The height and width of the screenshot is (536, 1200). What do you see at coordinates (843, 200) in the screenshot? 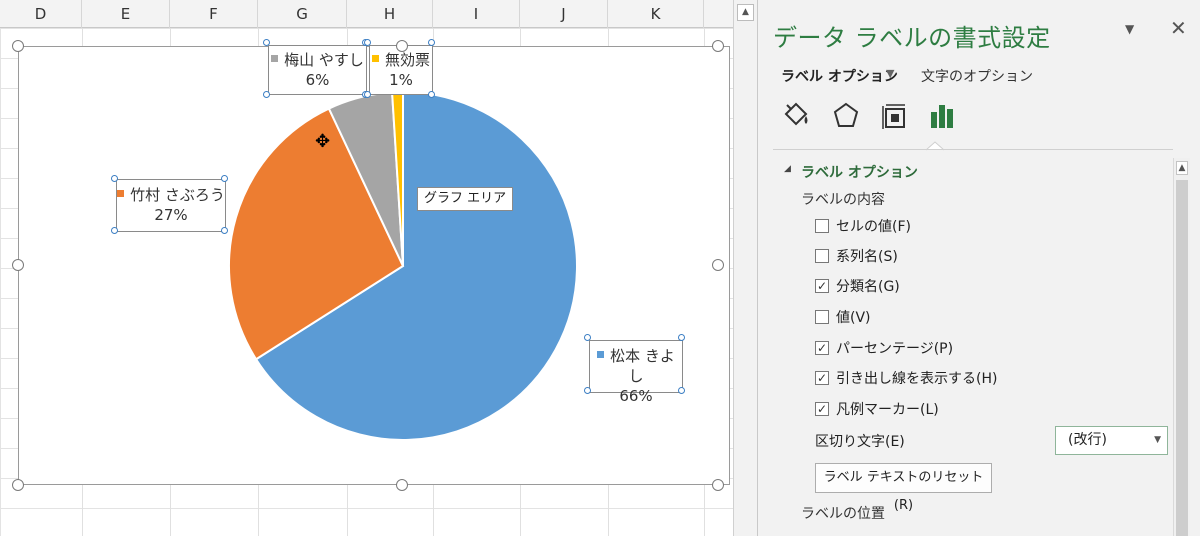
I see `label-contents-heading: ラベルの内容` at bounding box center [843, 200].